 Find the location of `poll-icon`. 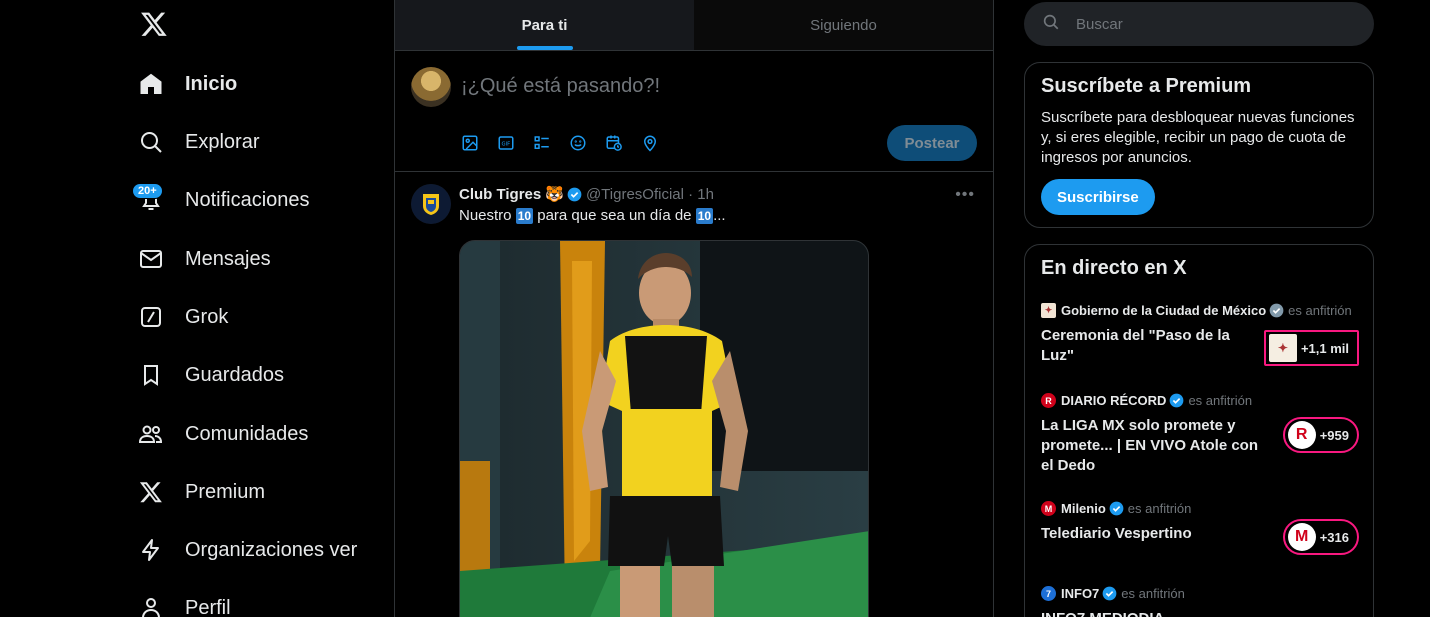

poll-icon is located at coordinates (551, 143).